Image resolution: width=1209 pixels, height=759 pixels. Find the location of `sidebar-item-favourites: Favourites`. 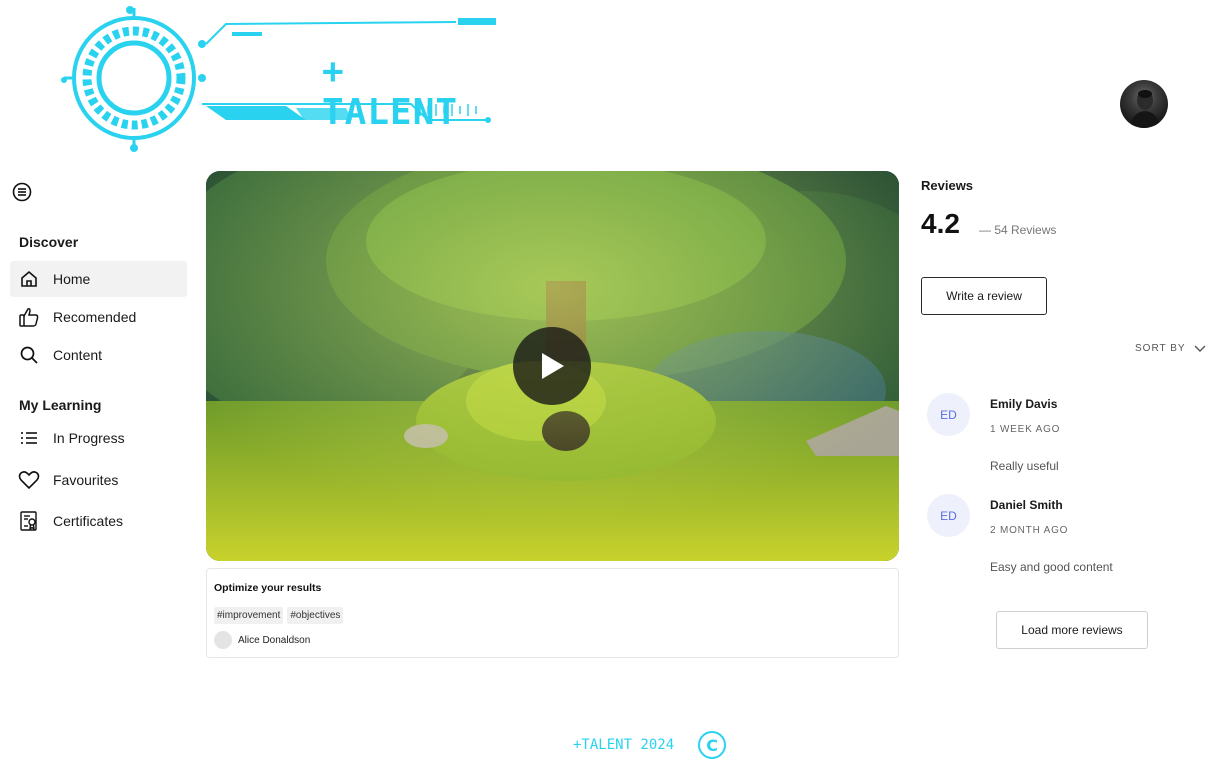

sidebar-item-favourites: Favourites is located at coordinates (98, 480).